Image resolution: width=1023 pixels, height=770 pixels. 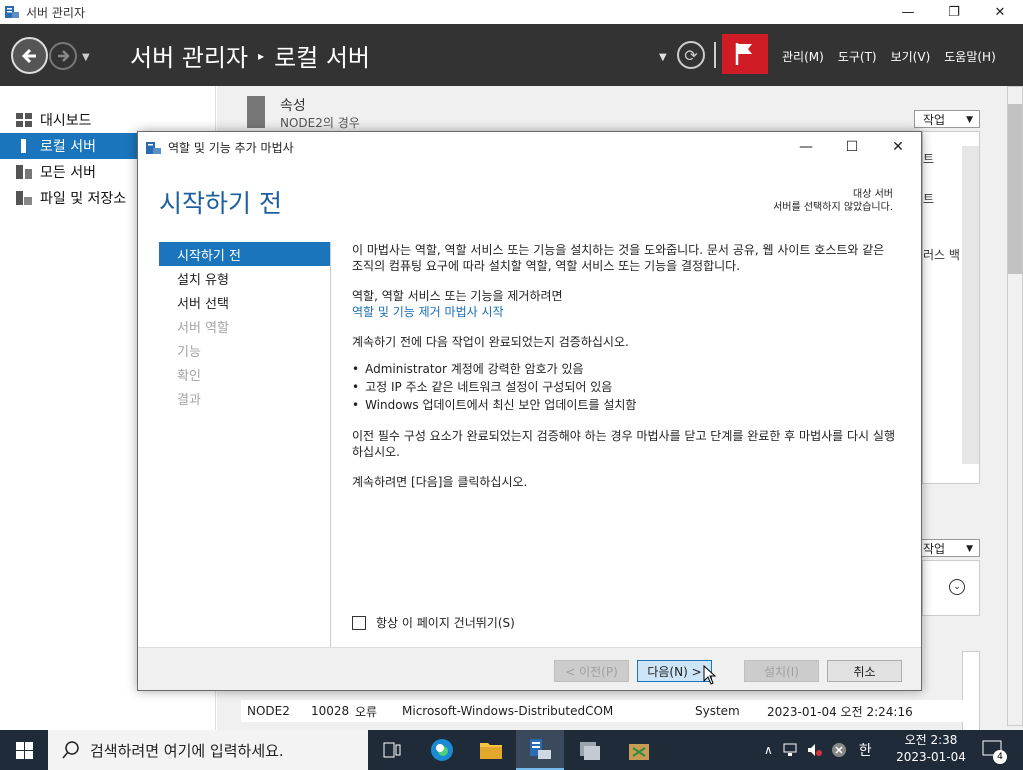 What do you see at coordinates (24, 172) in the screenshot?
I see `all-servers-icon` at bounding box center [24, 172].